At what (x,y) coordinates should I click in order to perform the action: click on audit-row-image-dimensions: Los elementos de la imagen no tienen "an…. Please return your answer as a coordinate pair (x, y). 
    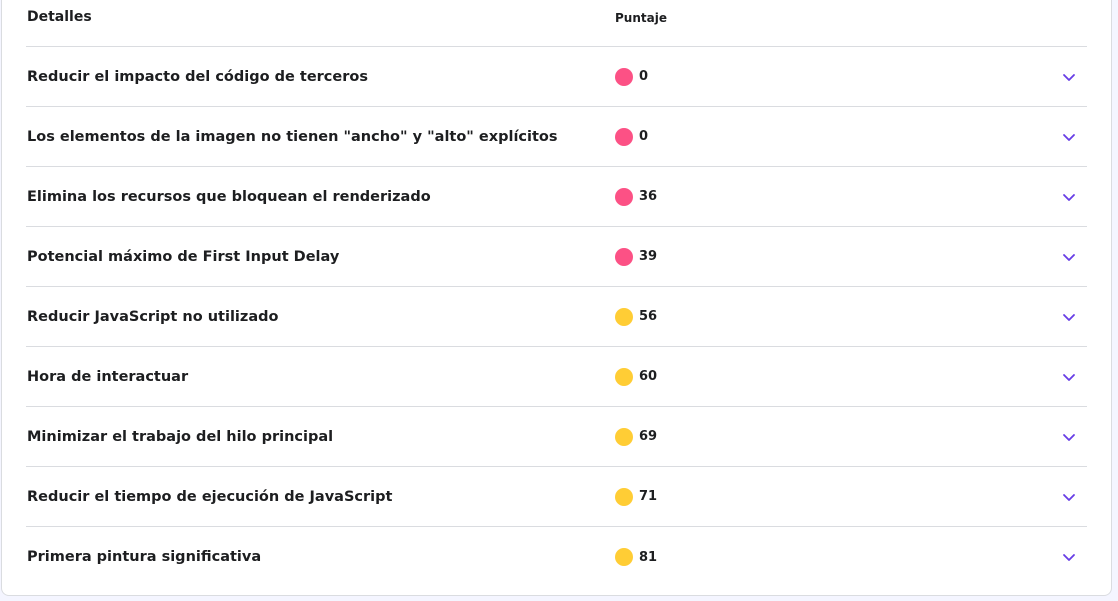
    Looking at the image, I should click on (556, 137).